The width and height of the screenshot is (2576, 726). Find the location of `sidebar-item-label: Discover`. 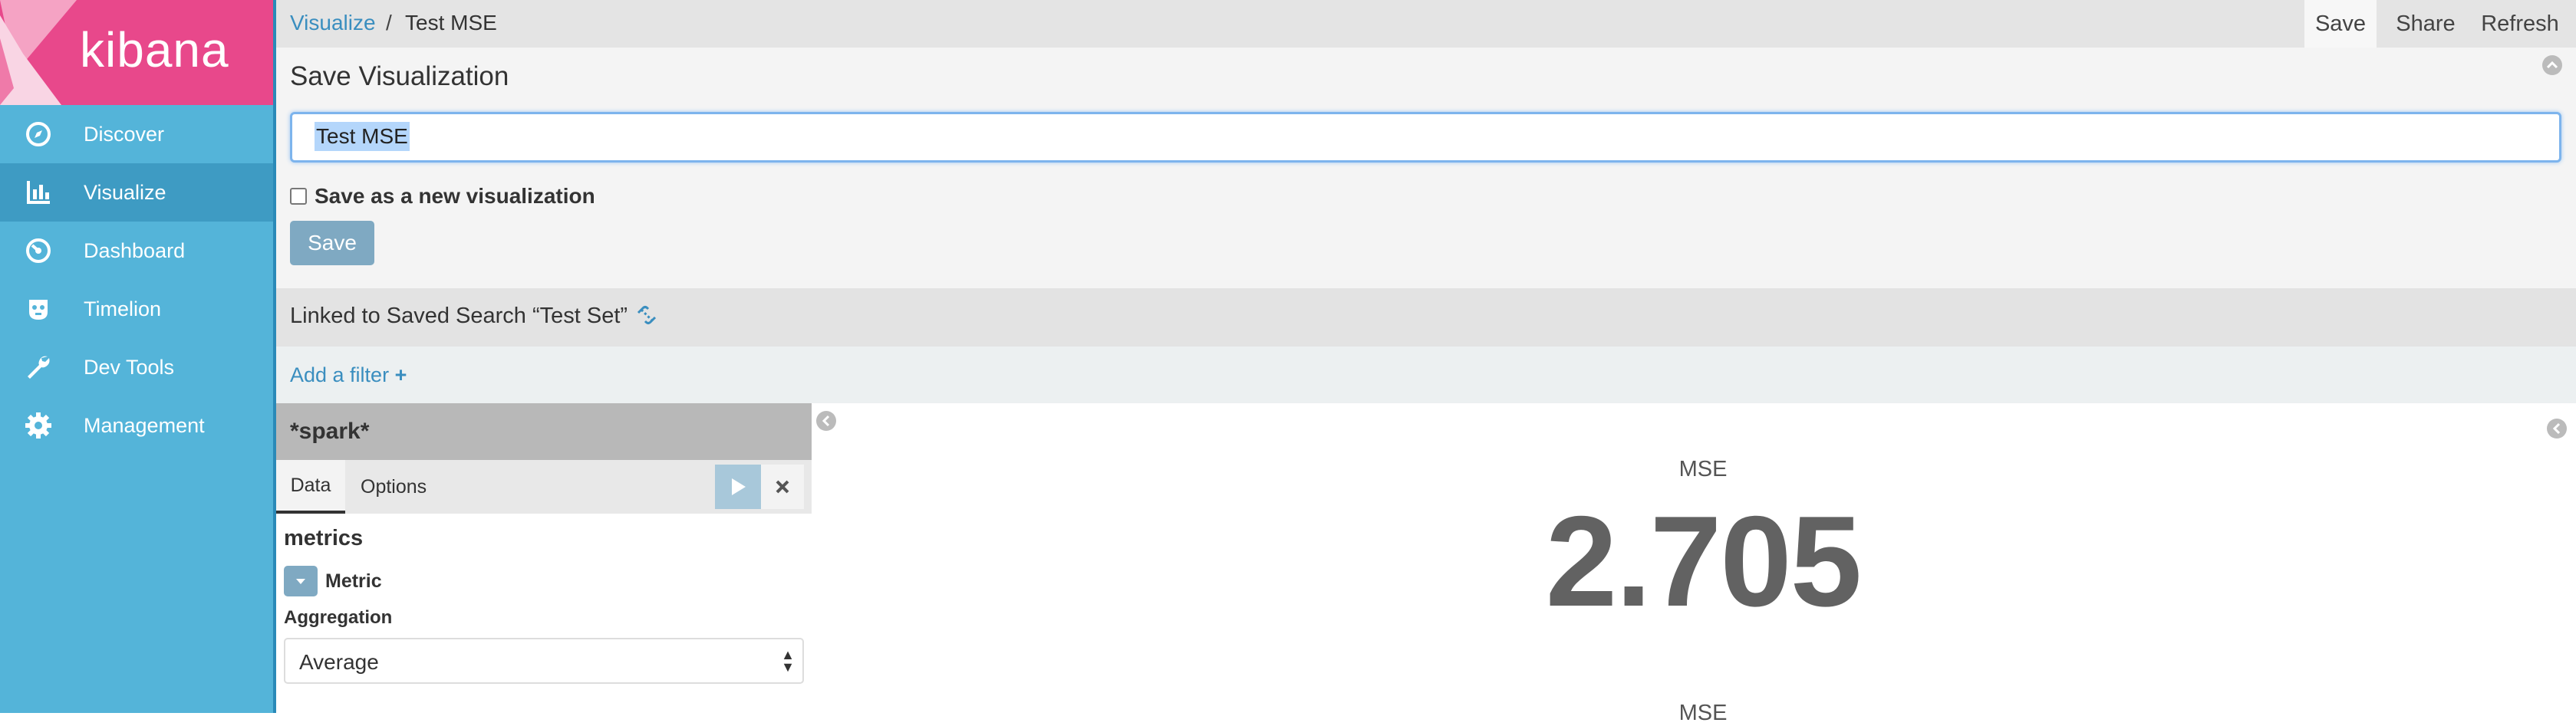

sidebar-item-label: Discover is located at coordinates (124, 134).